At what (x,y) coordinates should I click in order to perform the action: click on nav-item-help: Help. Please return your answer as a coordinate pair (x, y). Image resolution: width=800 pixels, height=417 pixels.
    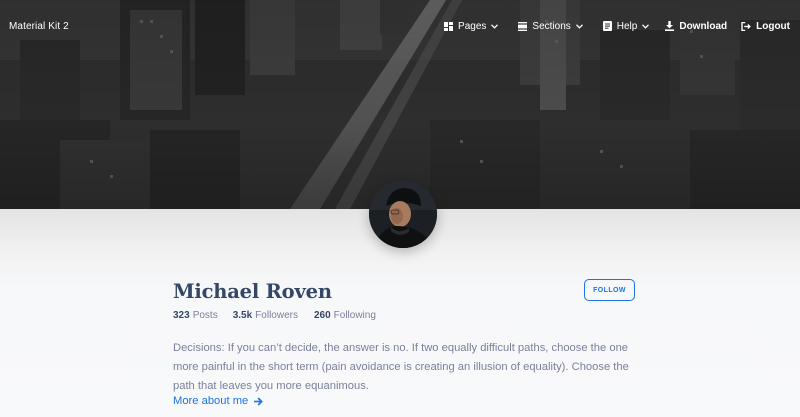
    Looking at the image, I should click on (626, 26).